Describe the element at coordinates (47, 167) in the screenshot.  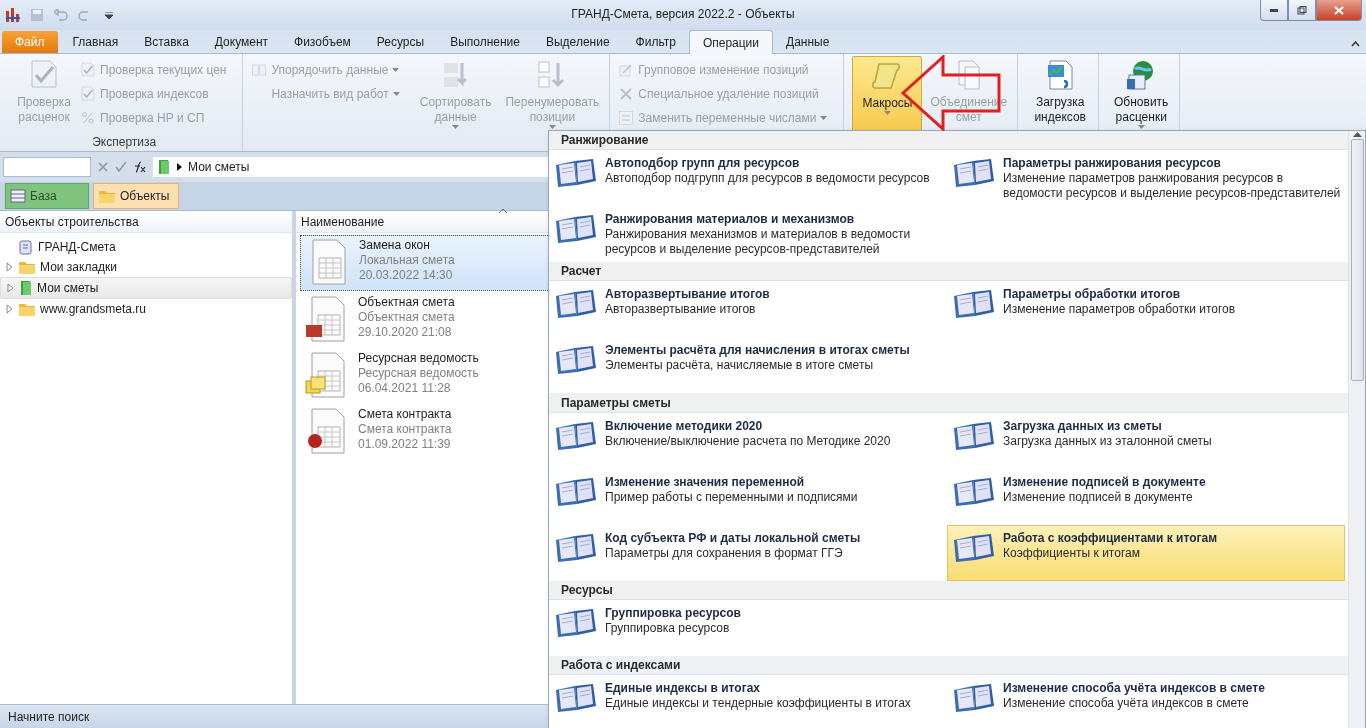
I see `name-field` at that location.